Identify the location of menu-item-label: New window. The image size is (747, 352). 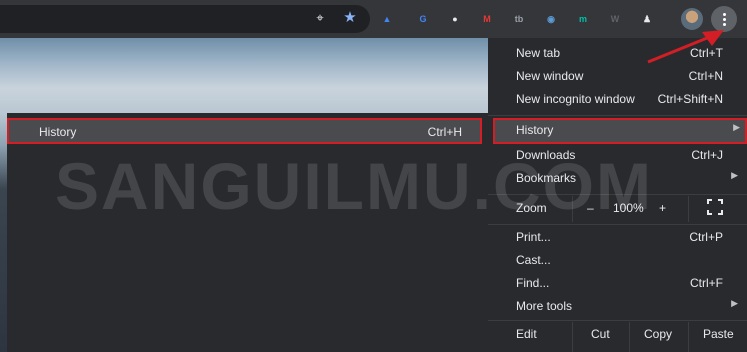
(550, 76).